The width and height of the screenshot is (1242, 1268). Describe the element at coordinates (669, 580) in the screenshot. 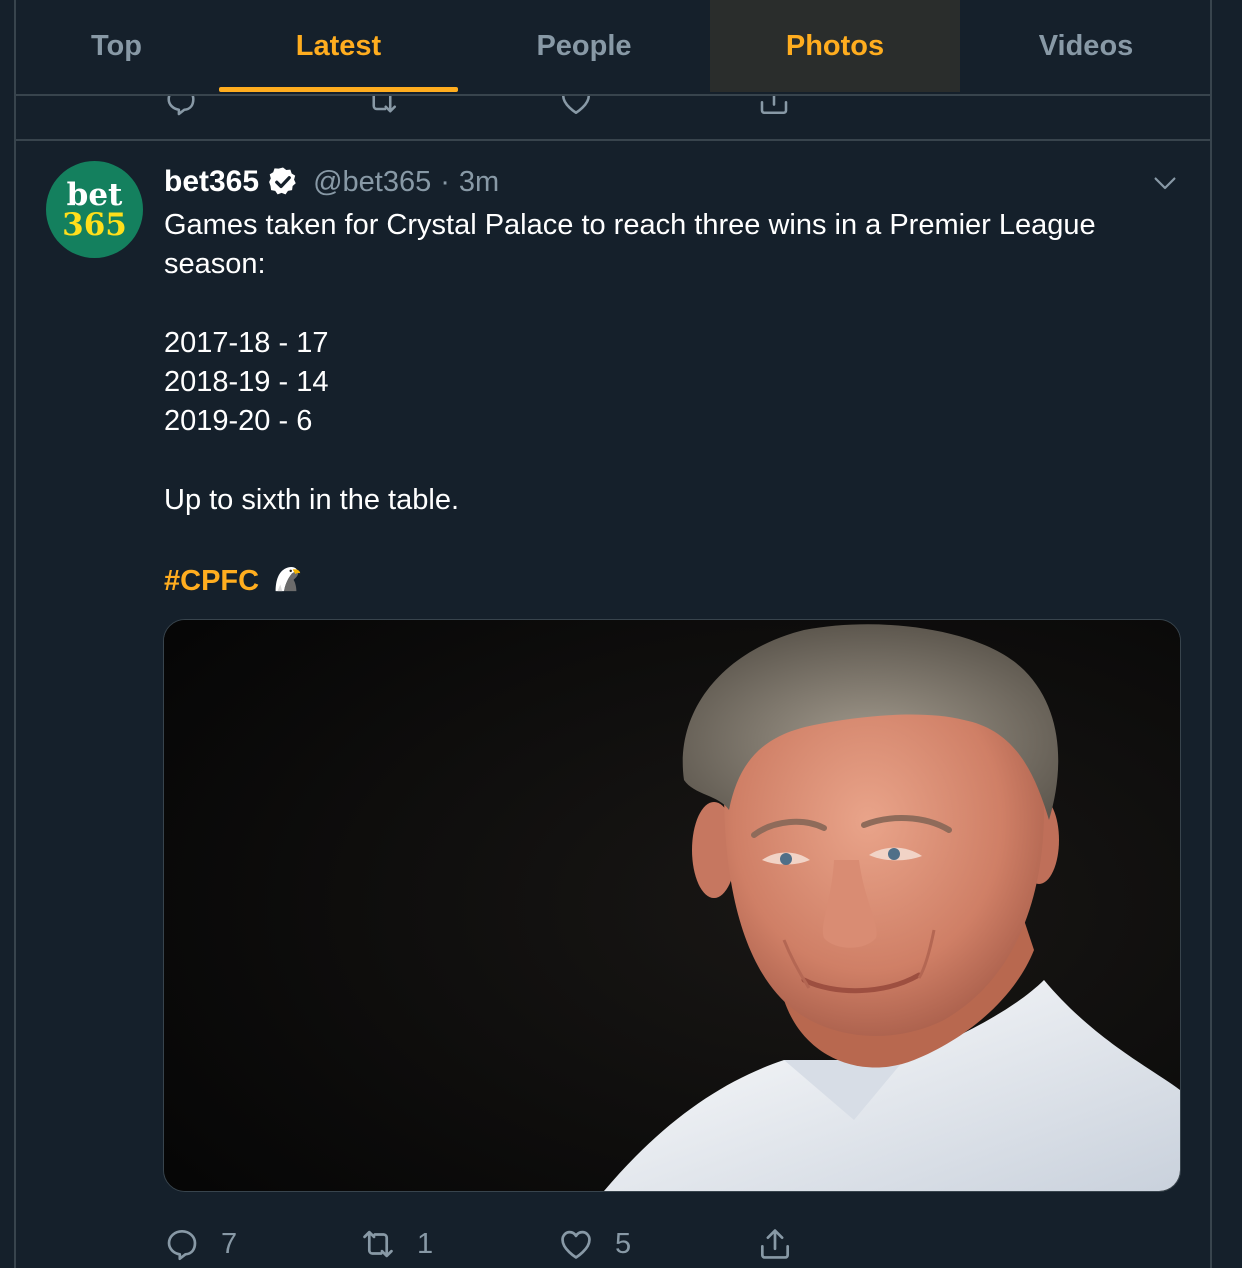

I see `hashtag-line: #CPFC` at that location.